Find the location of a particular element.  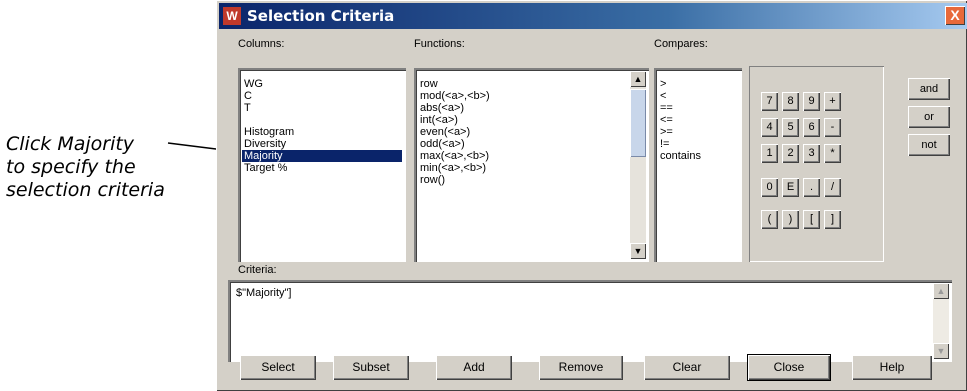

function-item: even(<a>) is located at coordinates (445, 132).